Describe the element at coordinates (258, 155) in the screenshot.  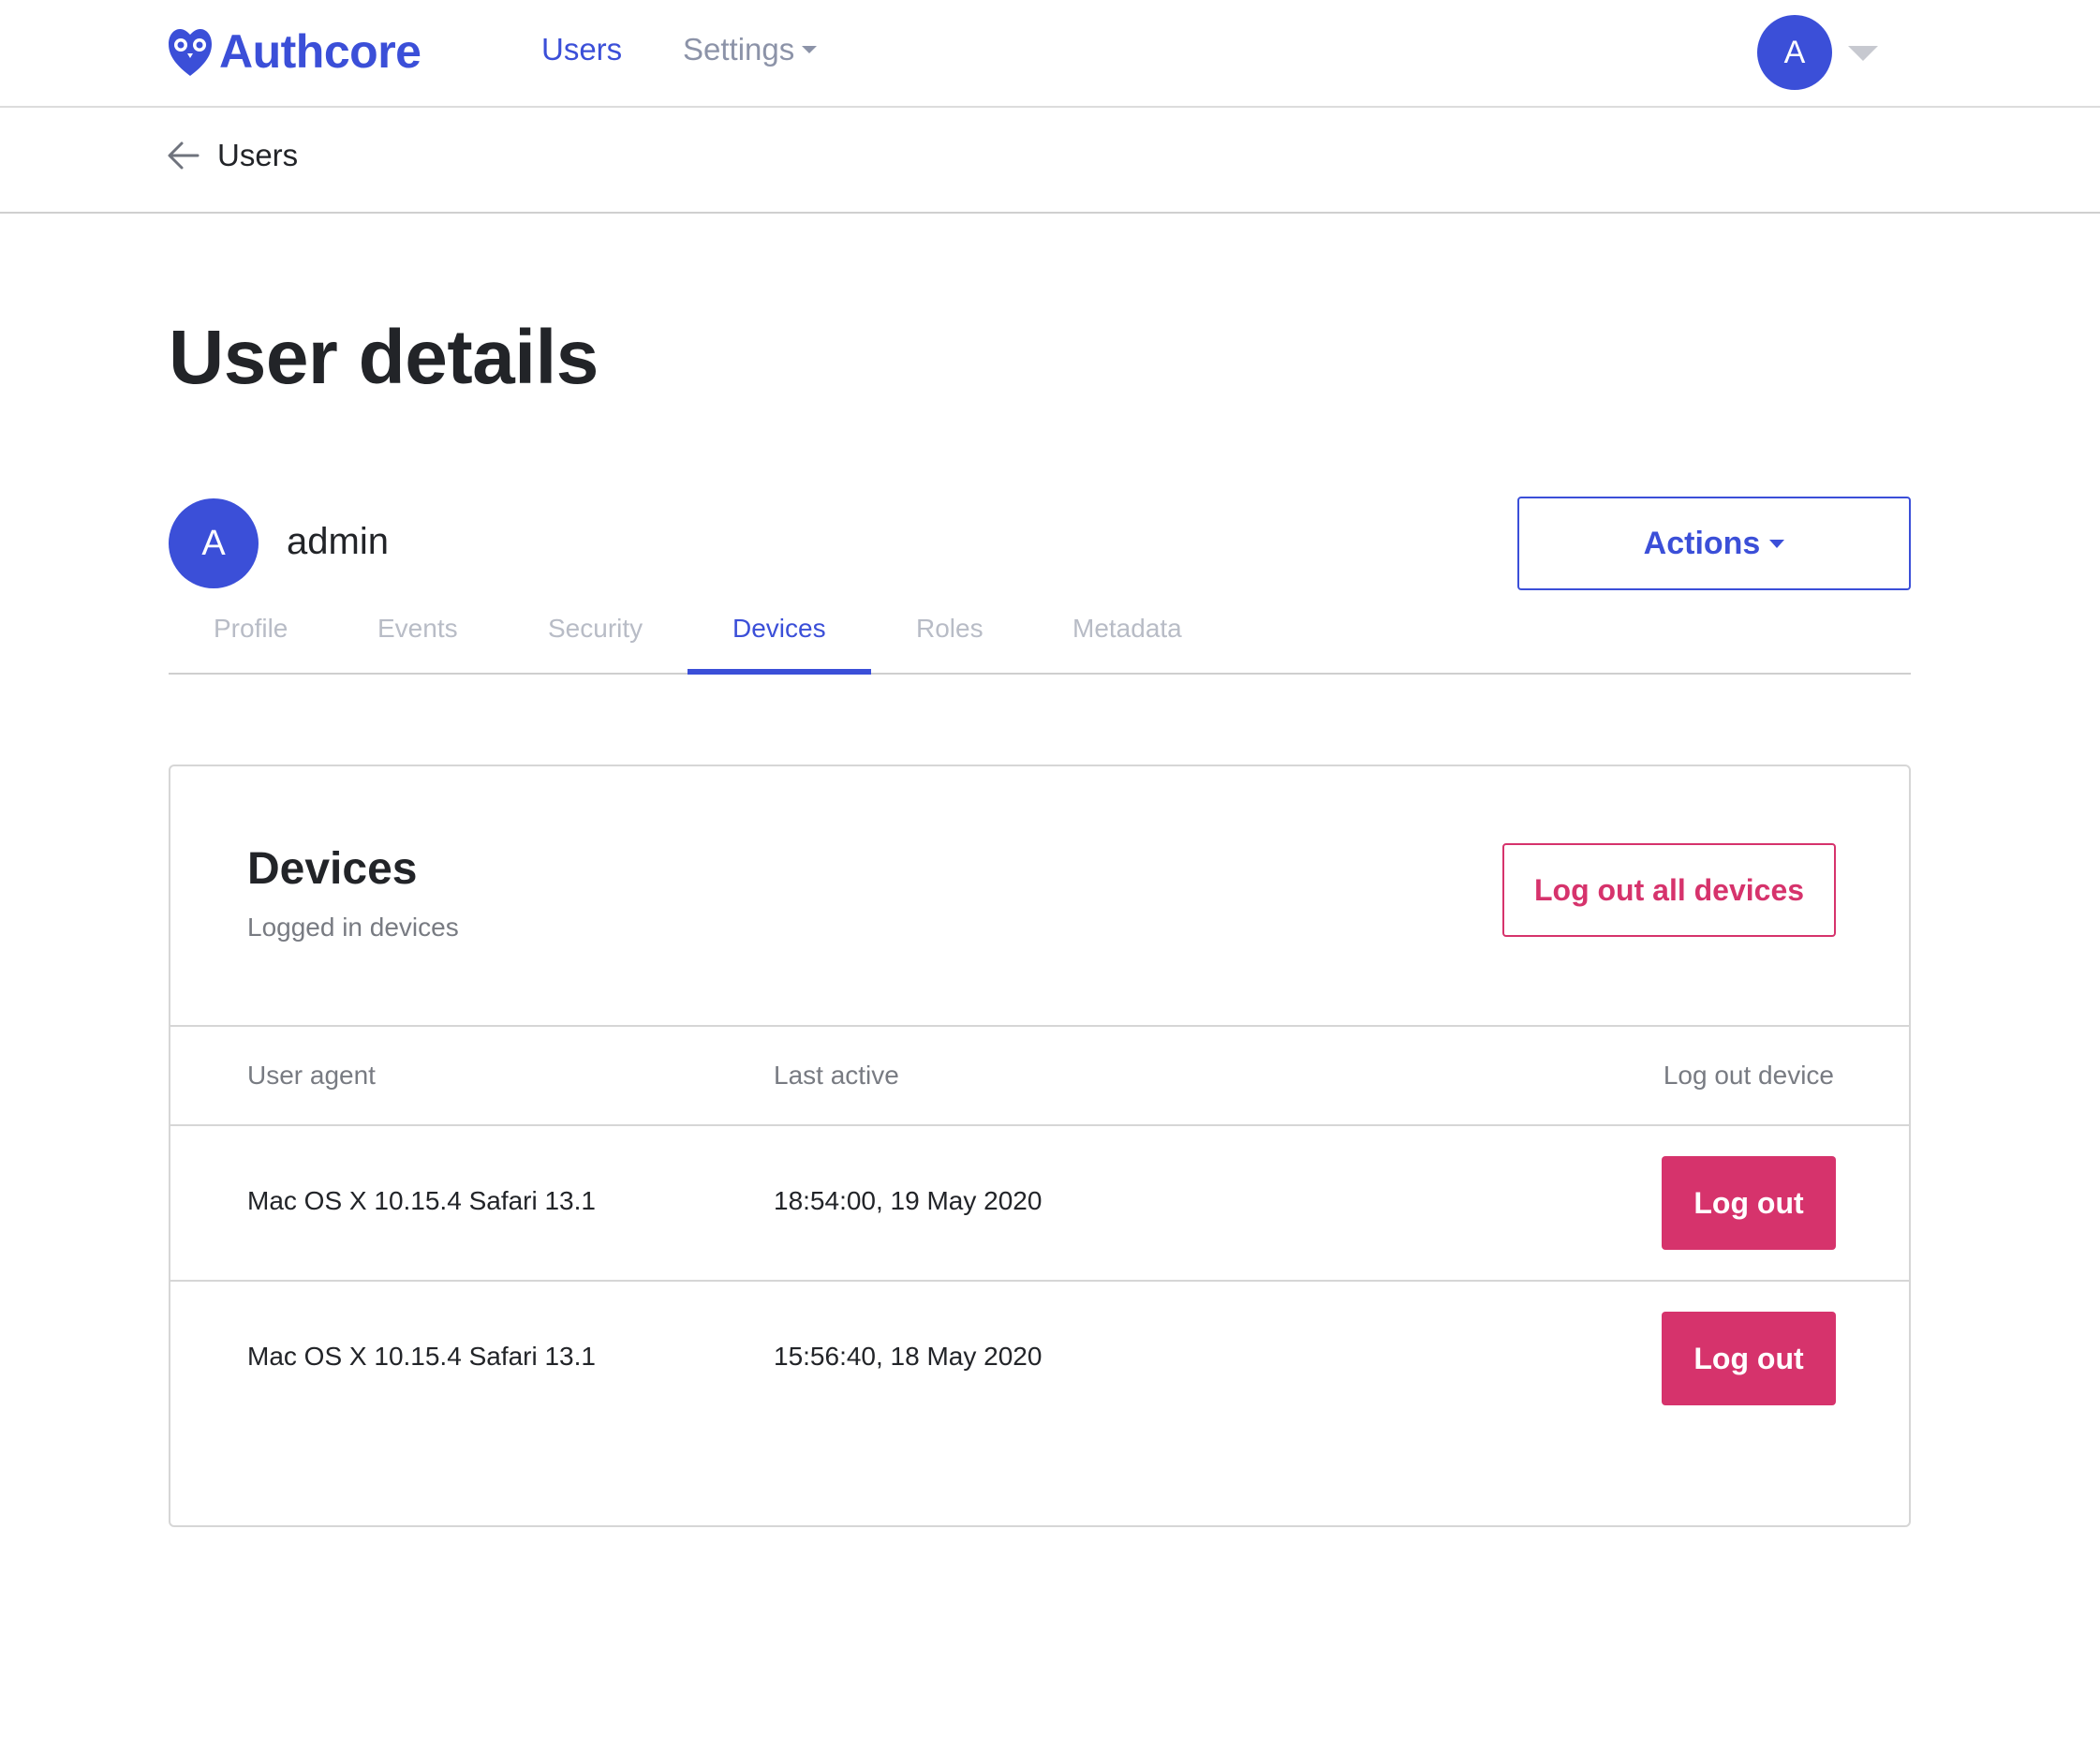
I see `breadcrumb-label: Users` at that location.